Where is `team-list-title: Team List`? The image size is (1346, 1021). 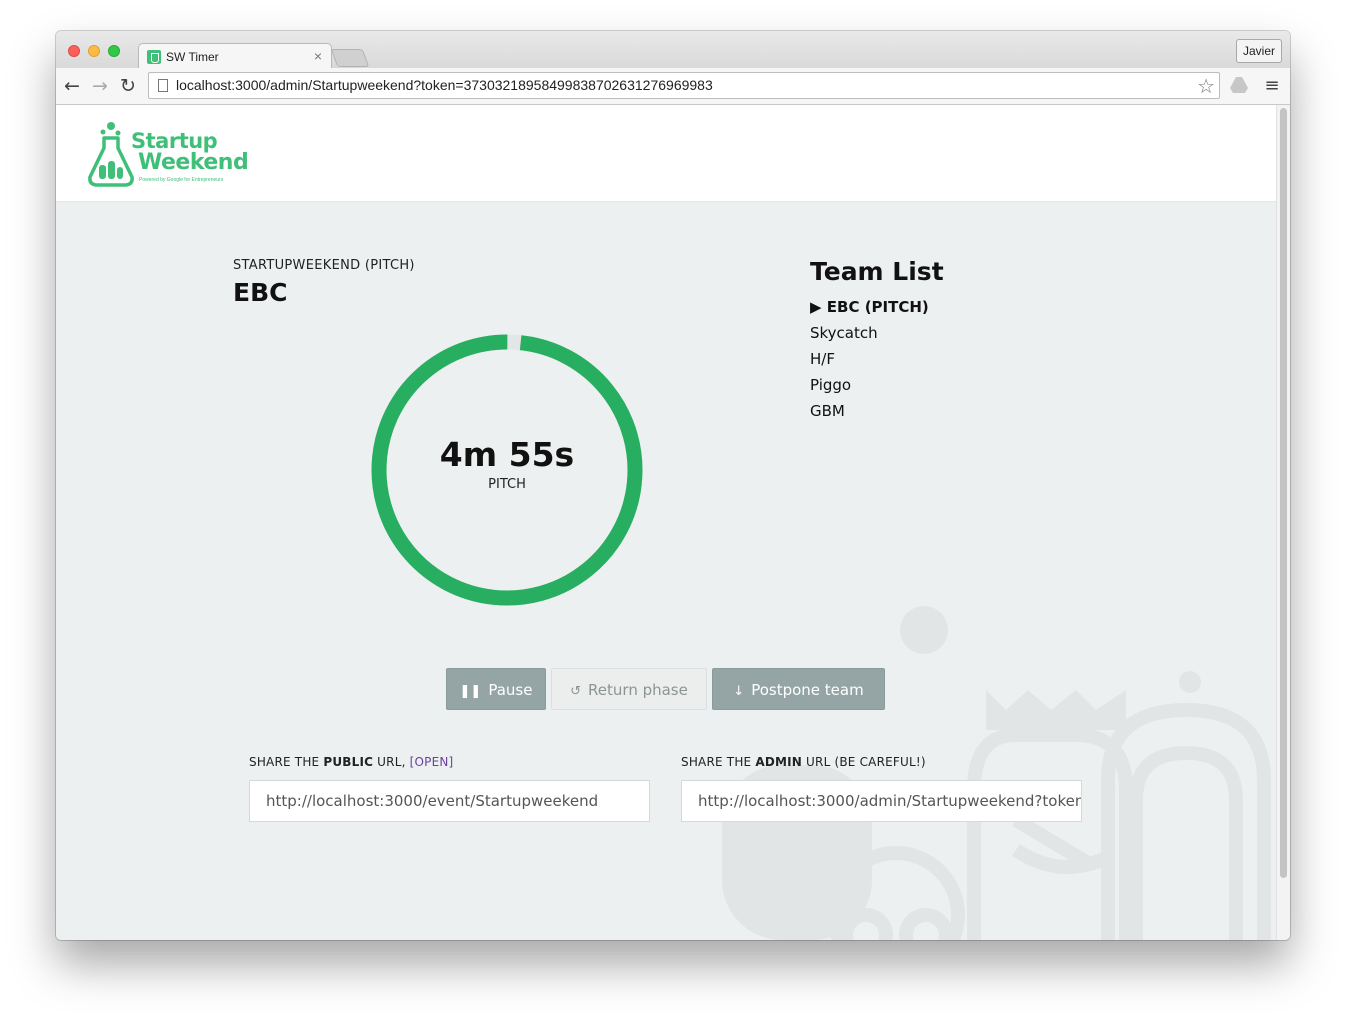 team-list-title: Team List is located at coordinates (877, 271).